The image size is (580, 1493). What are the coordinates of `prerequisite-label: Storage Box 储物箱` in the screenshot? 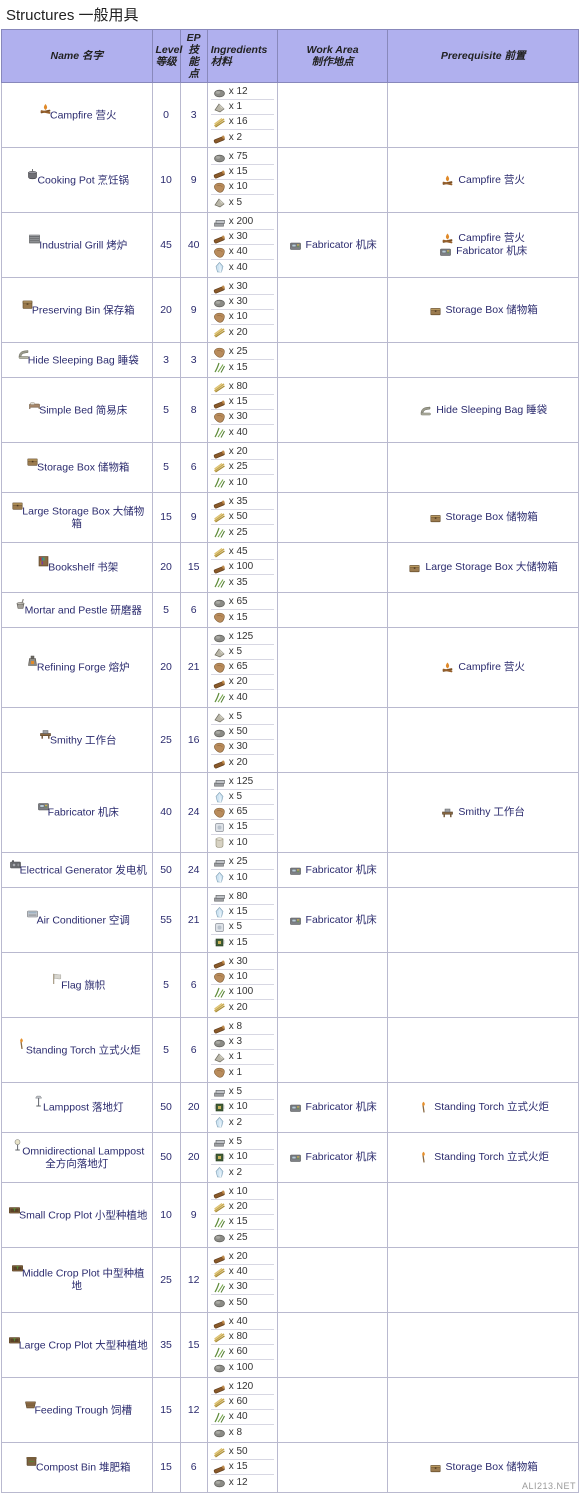 It's located at (491, 1467).